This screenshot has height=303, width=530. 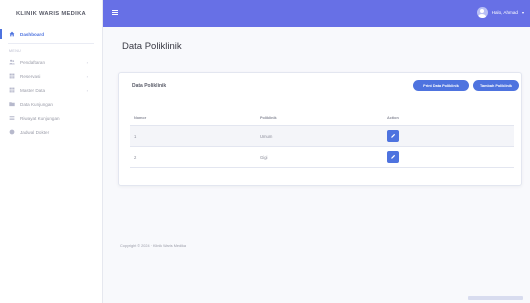 I want to click on brand-logo: KLINIK WARIS MEDIKA, so click(x=51, y=13).